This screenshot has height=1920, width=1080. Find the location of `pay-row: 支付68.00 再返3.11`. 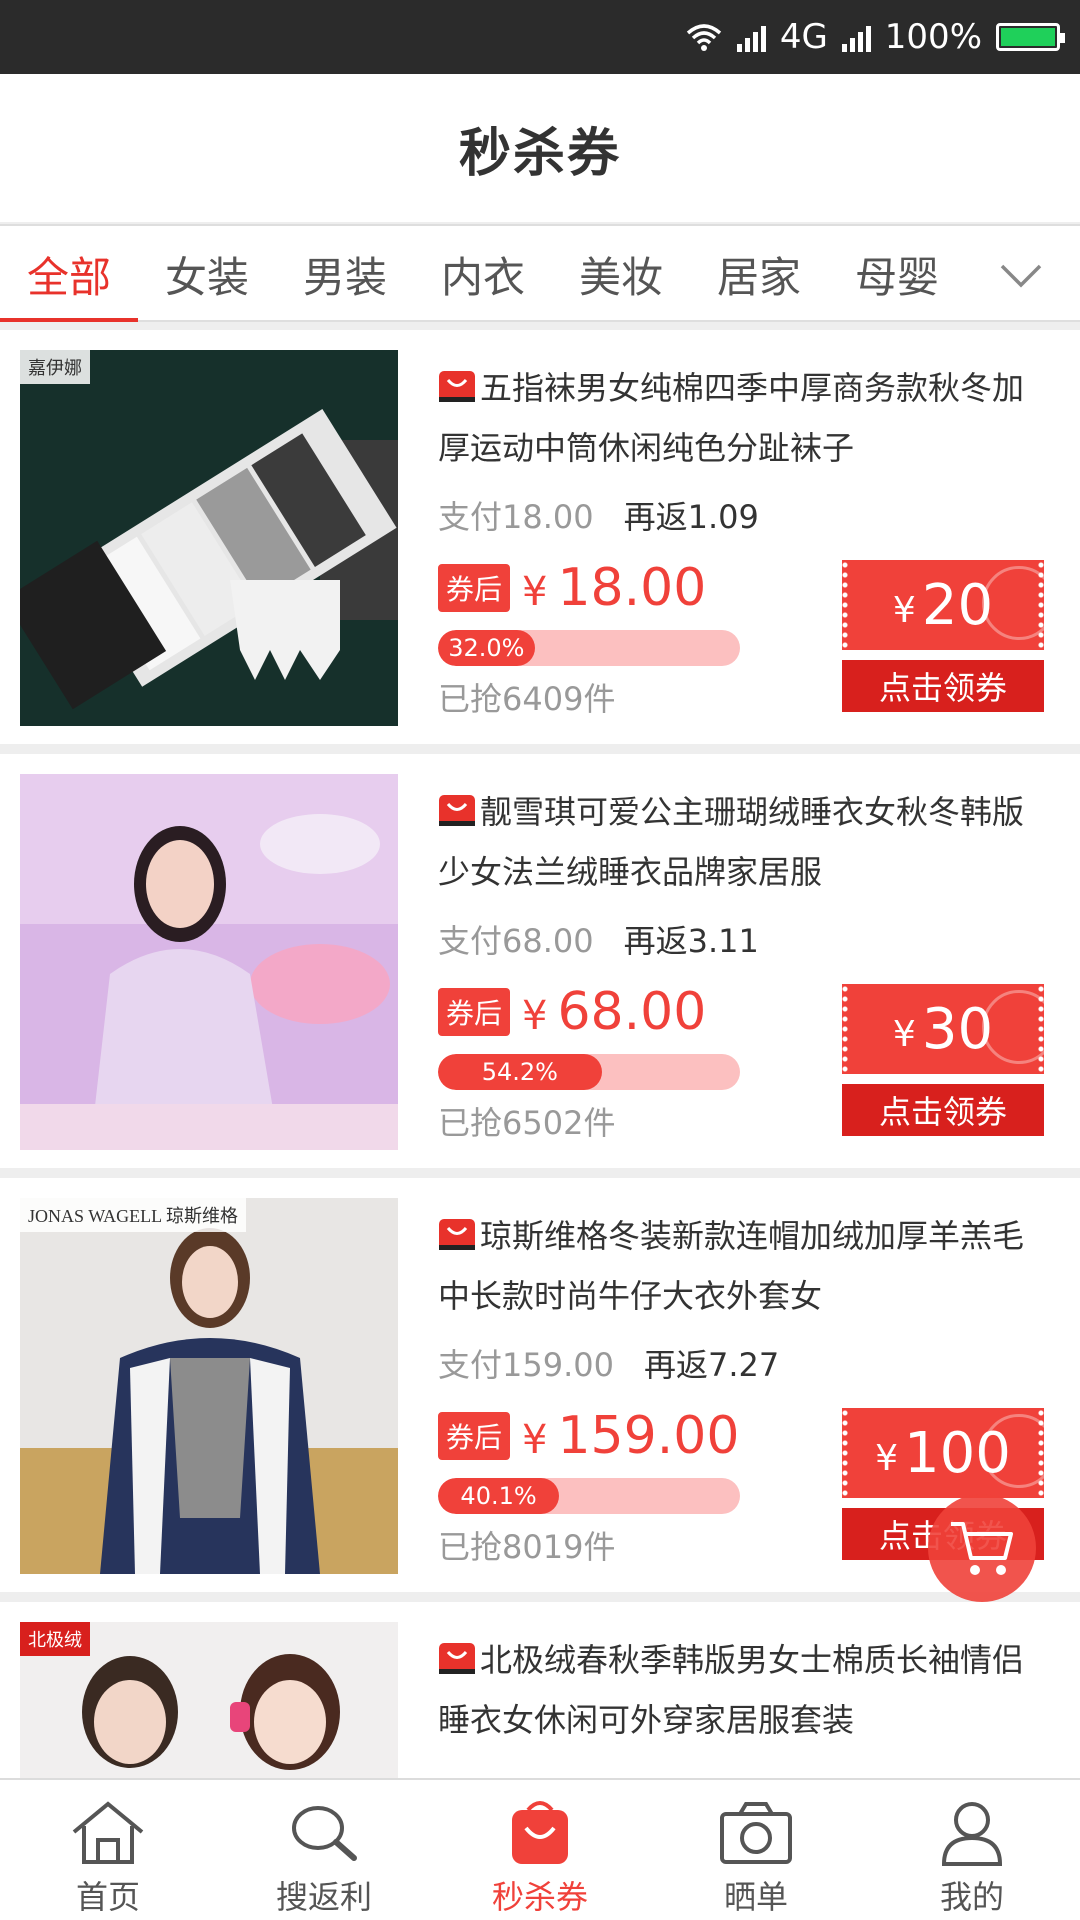

pay-row: 支付68.00 再返3.11 is located at coordinates (598, 939).